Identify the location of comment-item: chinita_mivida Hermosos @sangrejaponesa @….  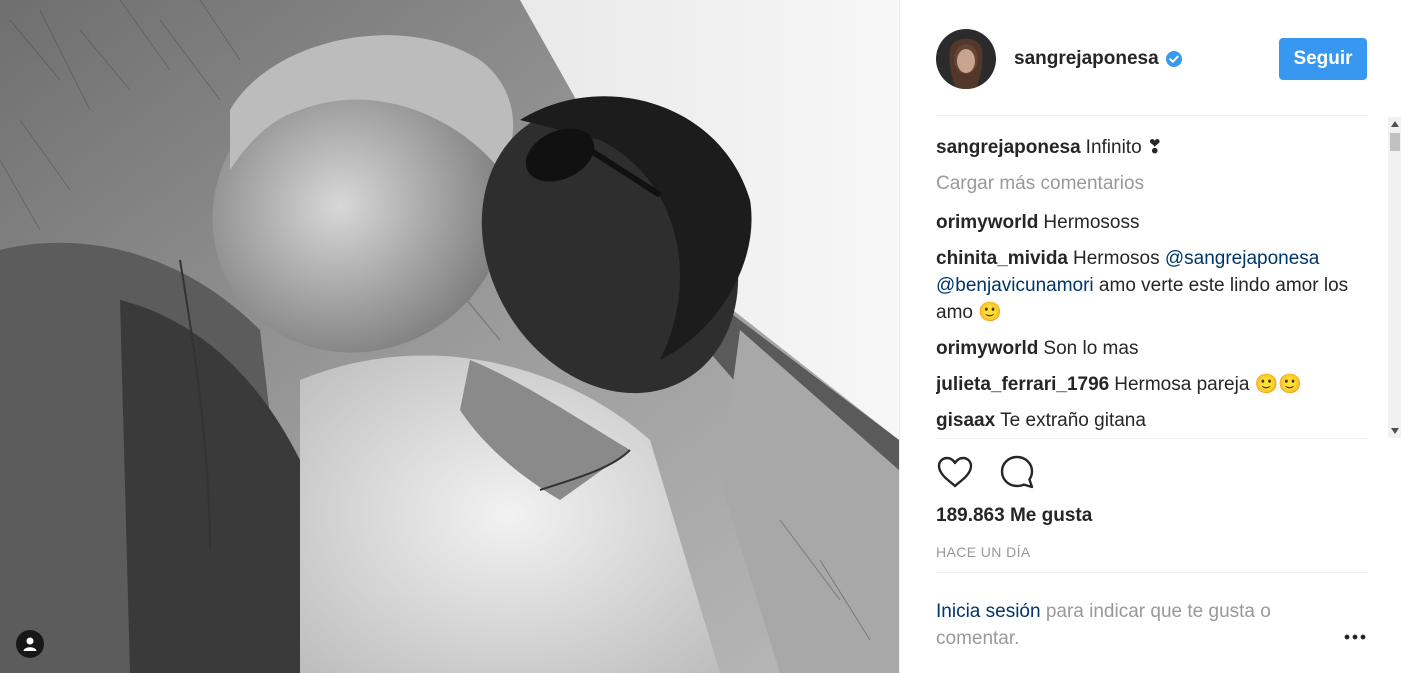
(1156, 285).